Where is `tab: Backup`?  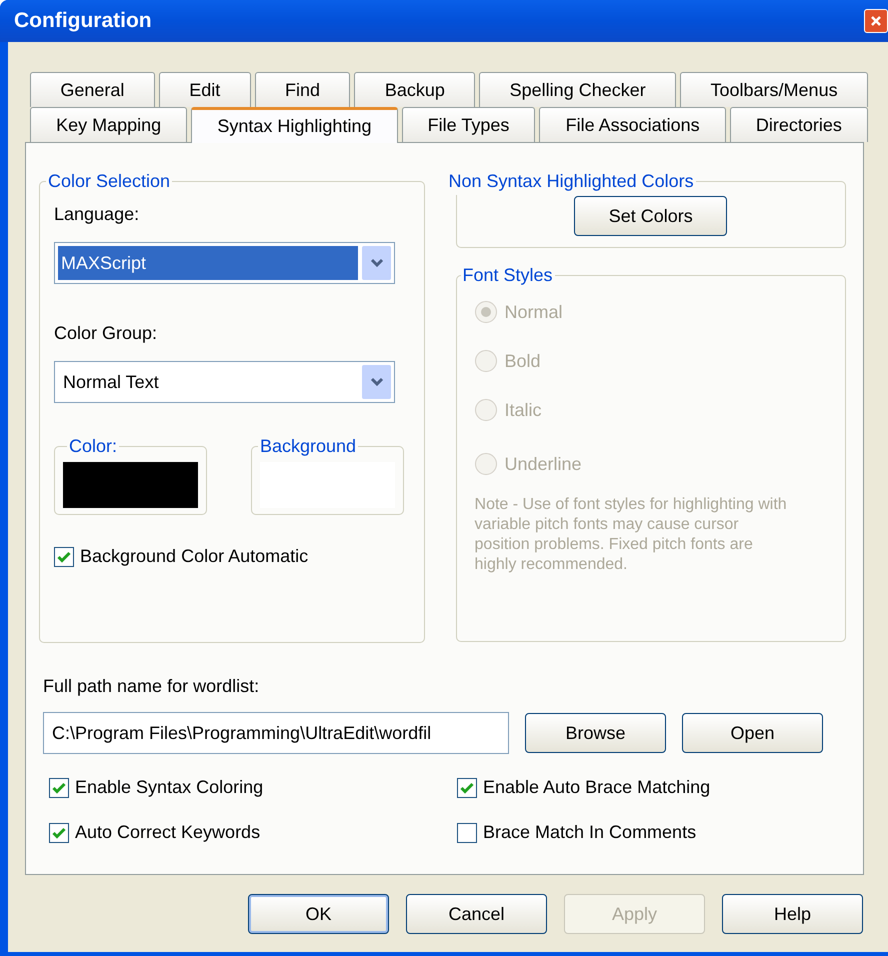
tab: Backup is located at coordinates (415, 89).